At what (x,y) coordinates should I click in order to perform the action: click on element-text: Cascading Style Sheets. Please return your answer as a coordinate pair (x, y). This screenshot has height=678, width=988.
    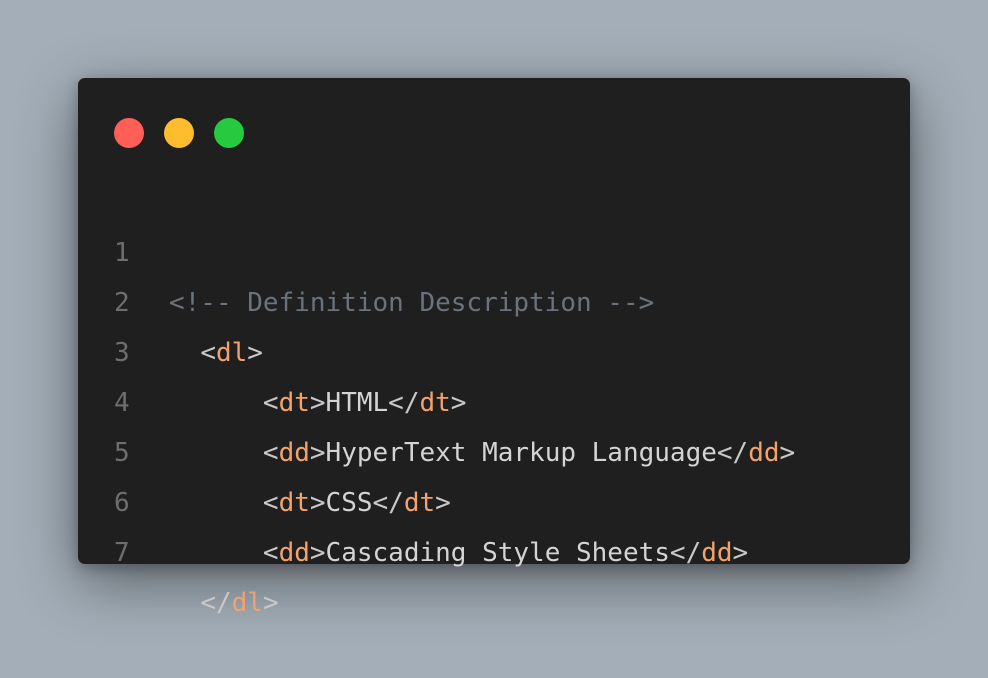
    Looking at the image, I should click on (497, 553).